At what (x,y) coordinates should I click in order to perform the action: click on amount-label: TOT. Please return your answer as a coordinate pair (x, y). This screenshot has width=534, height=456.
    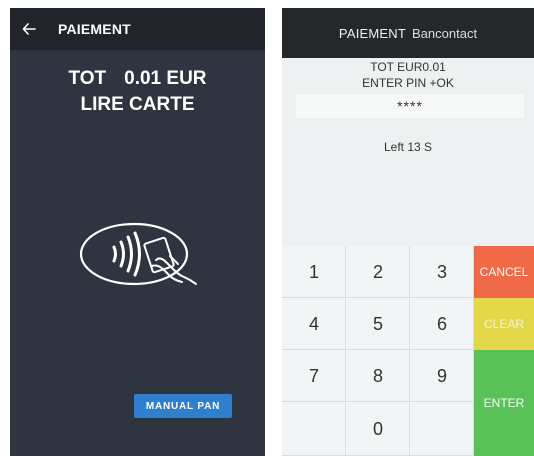
    Looking at the image, I should click on (87, 78).